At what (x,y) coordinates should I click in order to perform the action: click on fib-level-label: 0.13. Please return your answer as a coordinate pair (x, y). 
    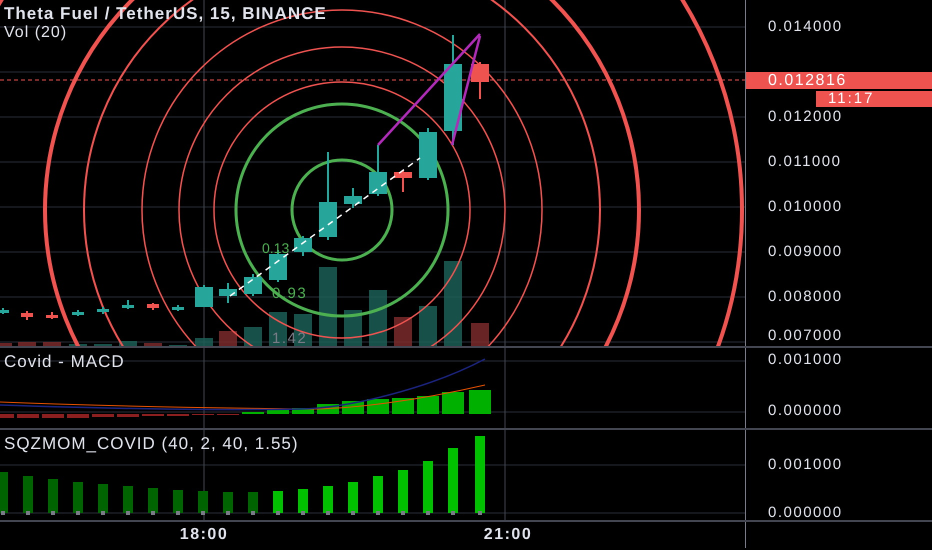
    Looking at the image, I should click on (276, 248).